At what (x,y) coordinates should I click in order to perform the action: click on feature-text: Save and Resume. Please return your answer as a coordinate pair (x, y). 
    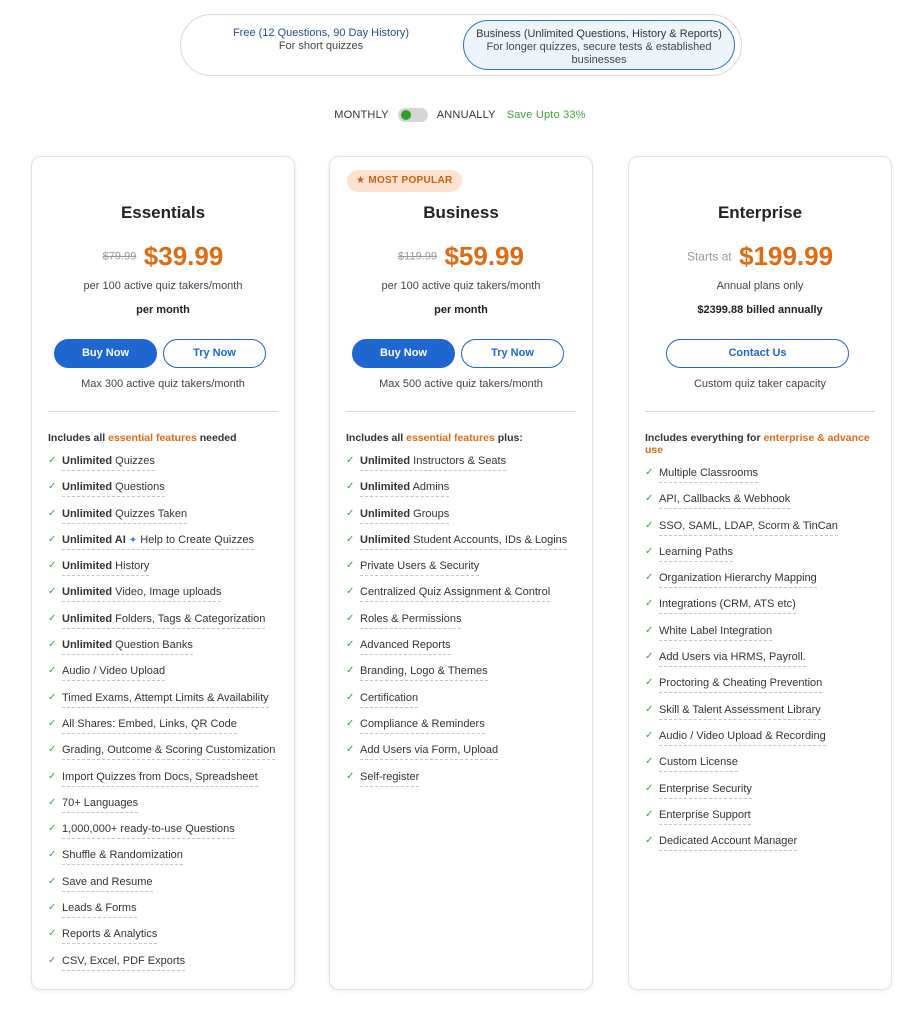
    Looking at the image, I should click on (107, 883).